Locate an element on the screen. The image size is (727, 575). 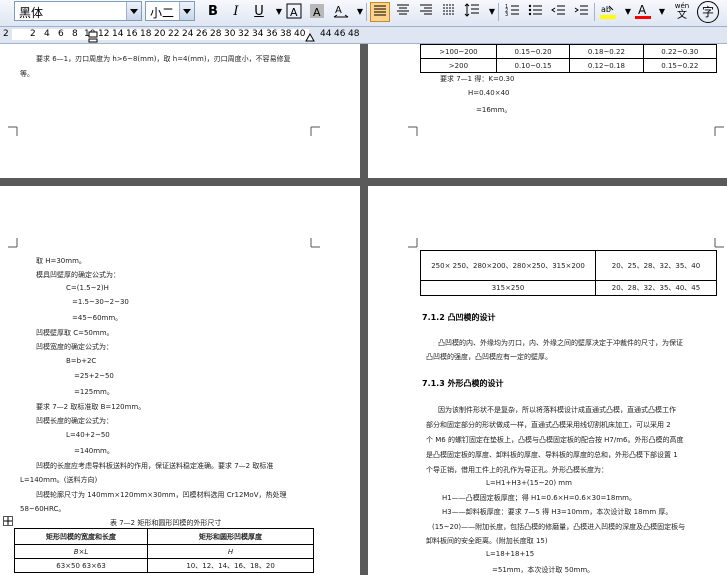
numbering-button: 123 is located at coordinates (512, 12).